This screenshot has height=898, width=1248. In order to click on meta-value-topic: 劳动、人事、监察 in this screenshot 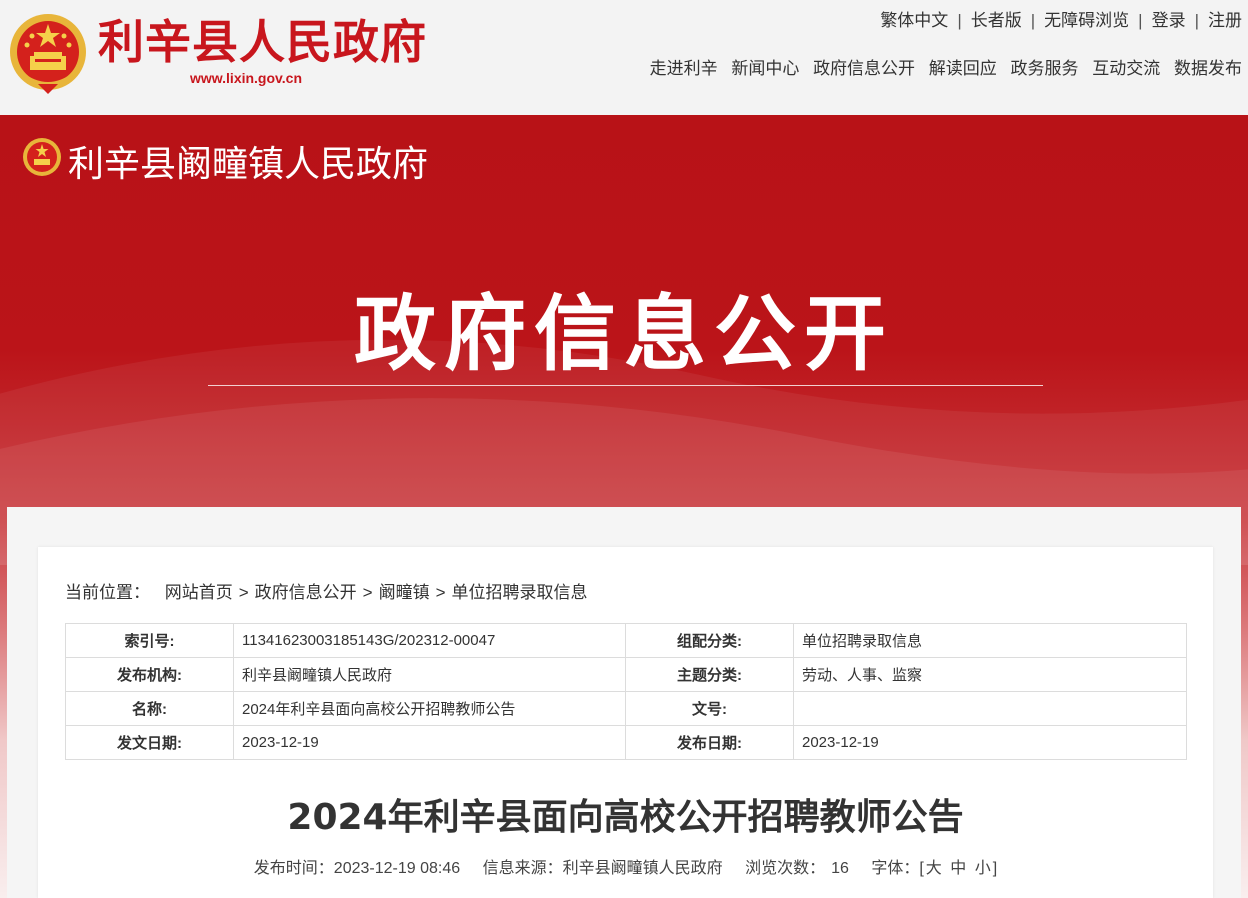, I will do `click(990, 674)`.